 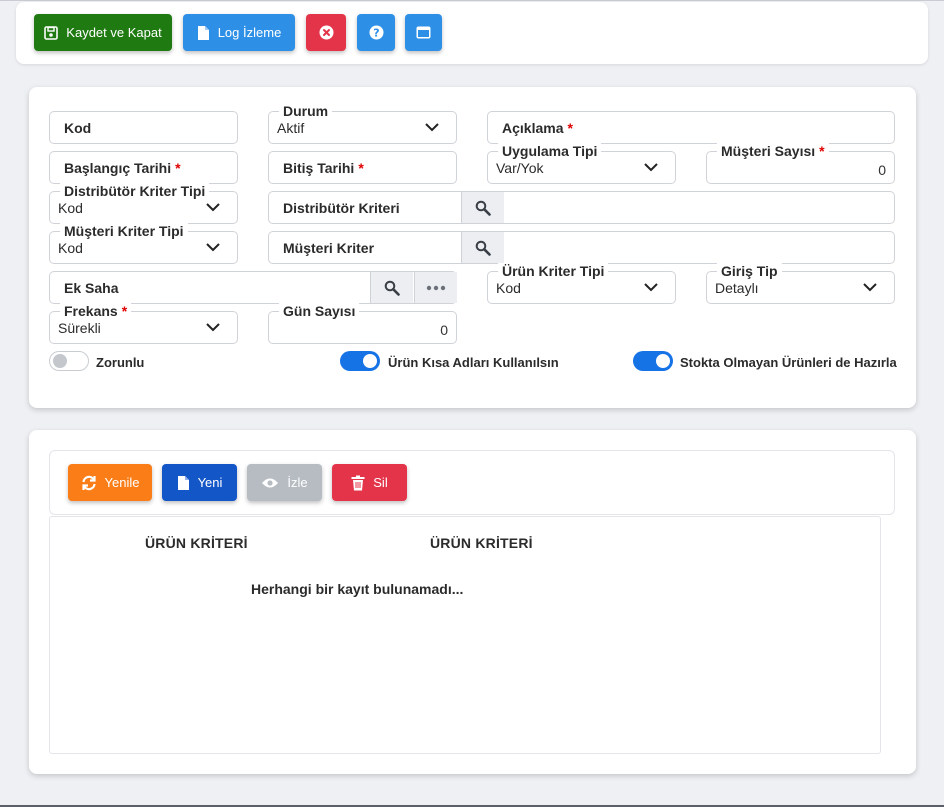 I want to click on zorunlu-label: Zorunlu, so click(x=120, y=362).